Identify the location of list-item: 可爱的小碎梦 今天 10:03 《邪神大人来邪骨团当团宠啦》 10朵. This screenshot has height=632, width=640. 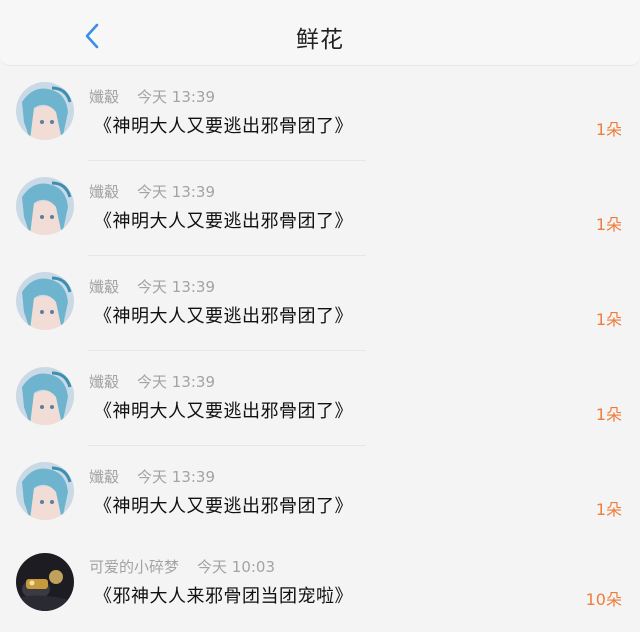
(320, 586).